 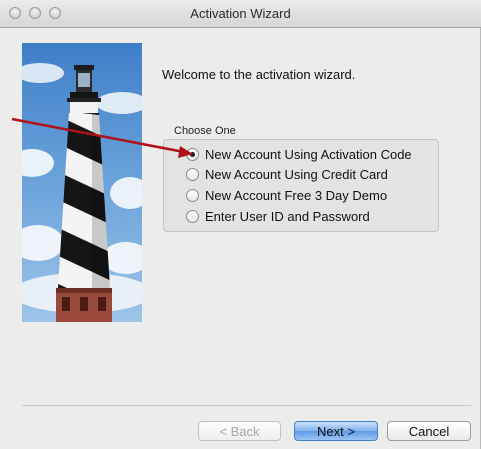 What do you see at coordinates (259, 74) in the screenshot?
I see `welcome-text: Welcome to the activation wizard.` at bounding box center [259, 74].